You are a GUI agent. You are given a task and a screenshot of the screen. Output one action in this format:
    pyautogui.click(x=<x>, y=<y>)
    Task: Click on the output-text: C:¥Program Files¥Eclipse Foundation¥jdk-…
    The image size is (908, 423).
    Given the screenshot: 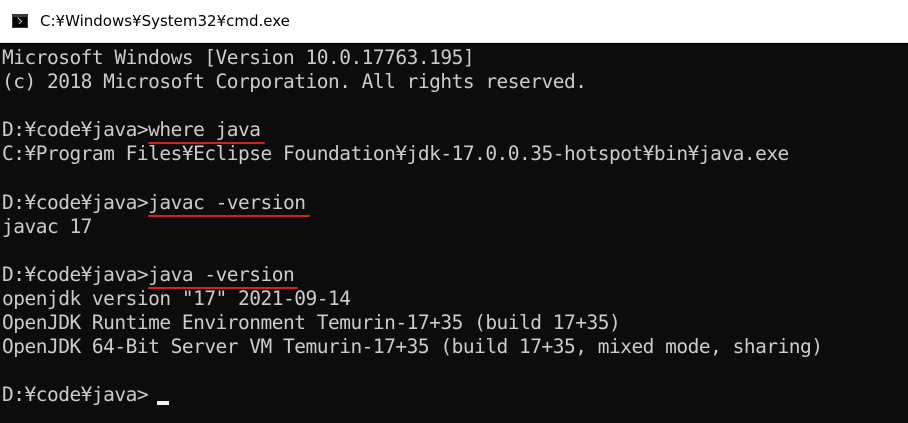 What is the action you would take?
    pyautogui.click(x=395, y=153)
    